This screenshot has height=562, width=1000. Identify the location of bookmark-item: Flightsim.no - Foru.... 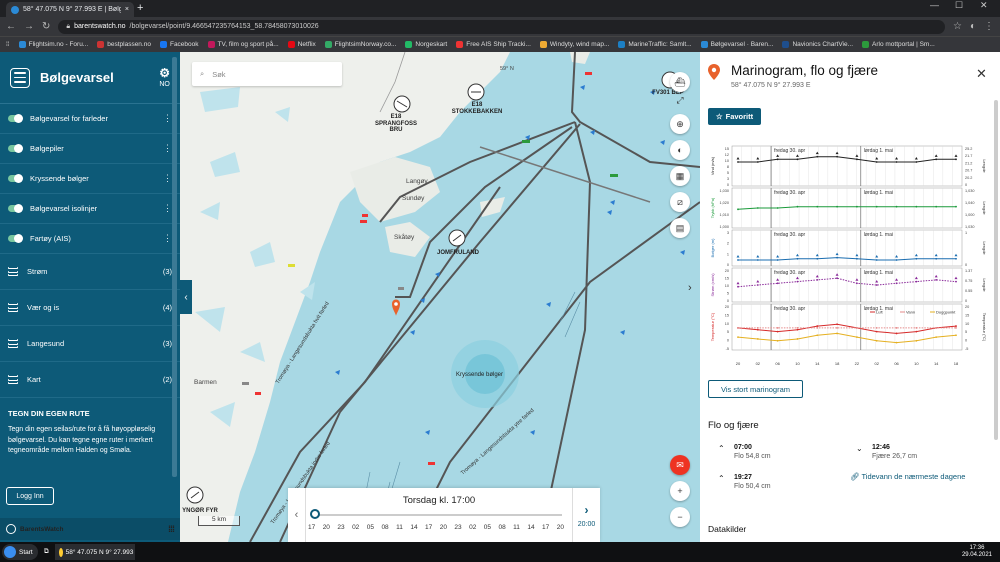
(53, 44).